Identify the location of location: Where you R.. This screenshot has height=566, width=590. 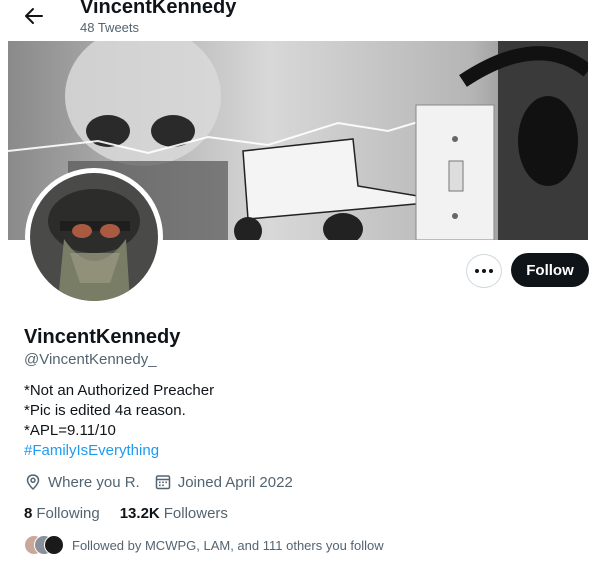
(82, 482).